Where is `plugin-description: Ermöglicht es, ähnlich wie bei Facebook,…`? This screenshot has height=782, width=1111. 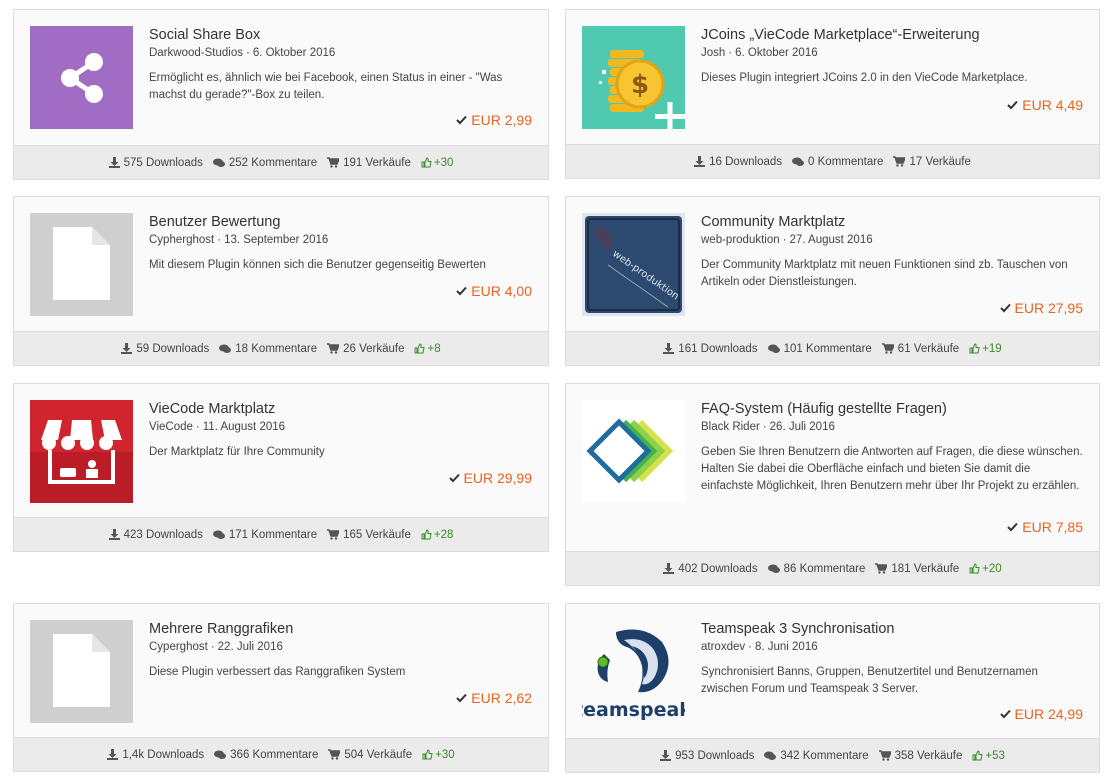
plugin-description: Ermöglicht es, ähnlich wie bei Facebook,… is located at coordinates (326, 86).